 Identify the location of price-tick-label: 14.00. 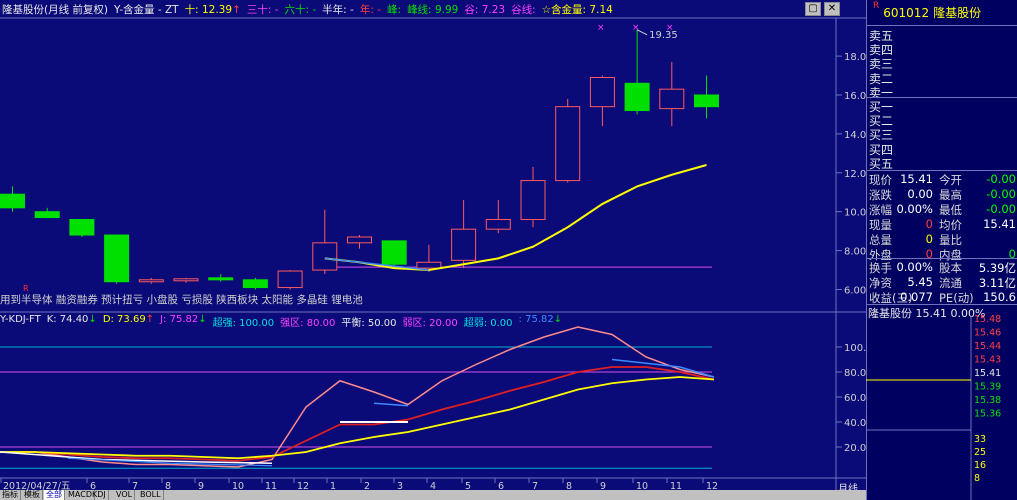
(855, 135).